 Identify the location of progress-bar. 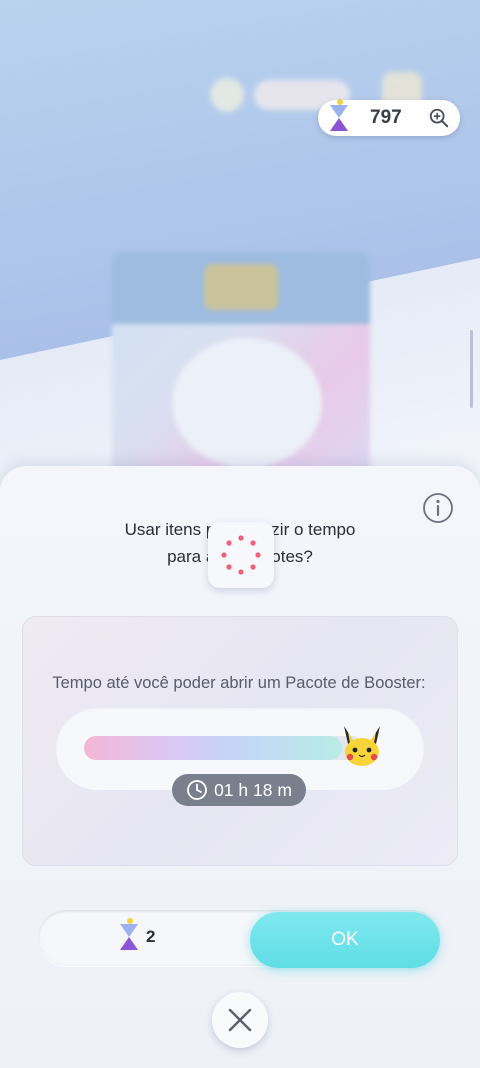
(224, 748).